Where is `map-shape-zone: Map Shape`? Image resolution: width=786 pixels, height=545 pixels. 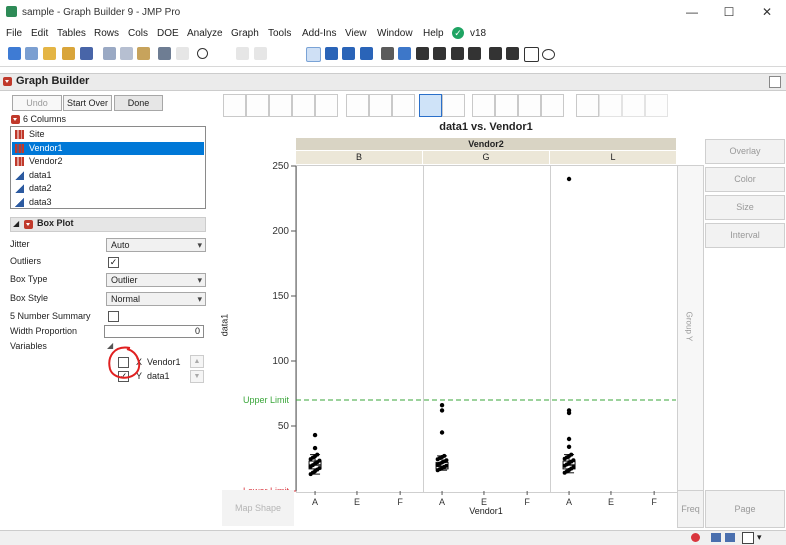
map-shape-zone: Map Shape is located at coordinates (258, 508).